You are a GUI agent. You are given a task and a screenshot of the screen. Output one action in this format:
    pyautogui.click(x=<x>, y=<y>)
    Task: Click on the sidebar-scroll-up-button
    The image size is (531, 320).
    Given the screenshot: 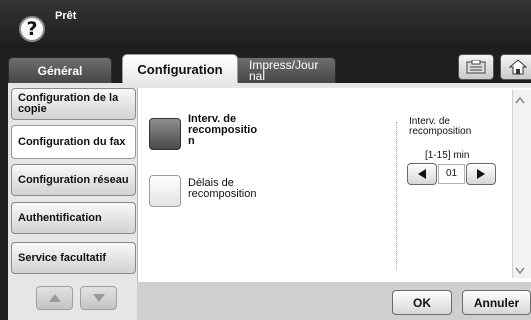 What is the action you would take?
    pyautogui.click(x=54, y=298)
    